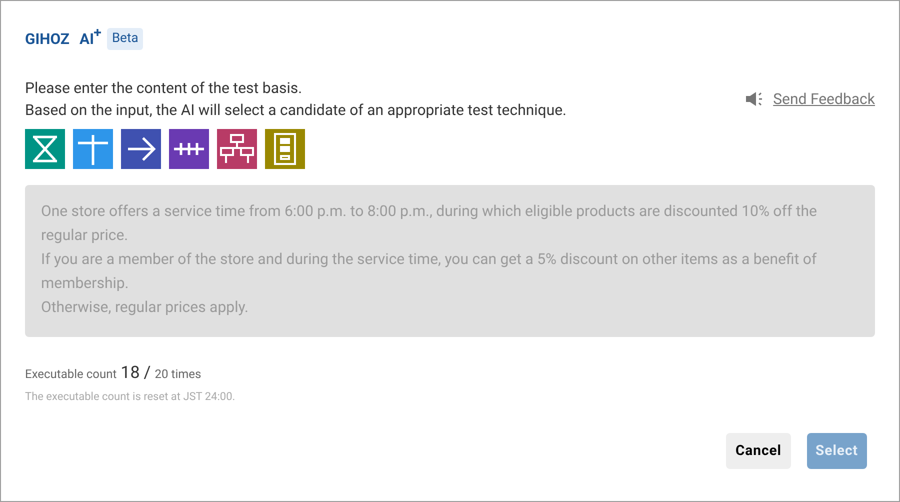  Describe the element at coordinates (295, 110) in the screenshot. I see `instruction-text: Based on the input, the AI will select a candidate of an appropriate test technique.` at that location.